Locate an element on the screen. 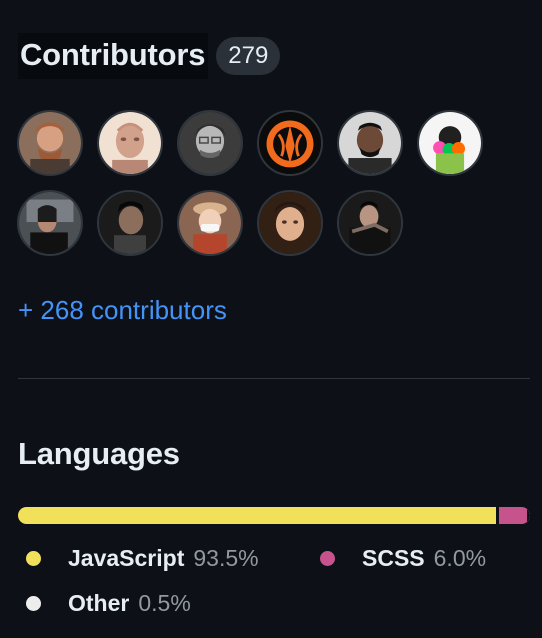 The image size is (542, 638). language-name: Other is located at coordinates (99, 603).